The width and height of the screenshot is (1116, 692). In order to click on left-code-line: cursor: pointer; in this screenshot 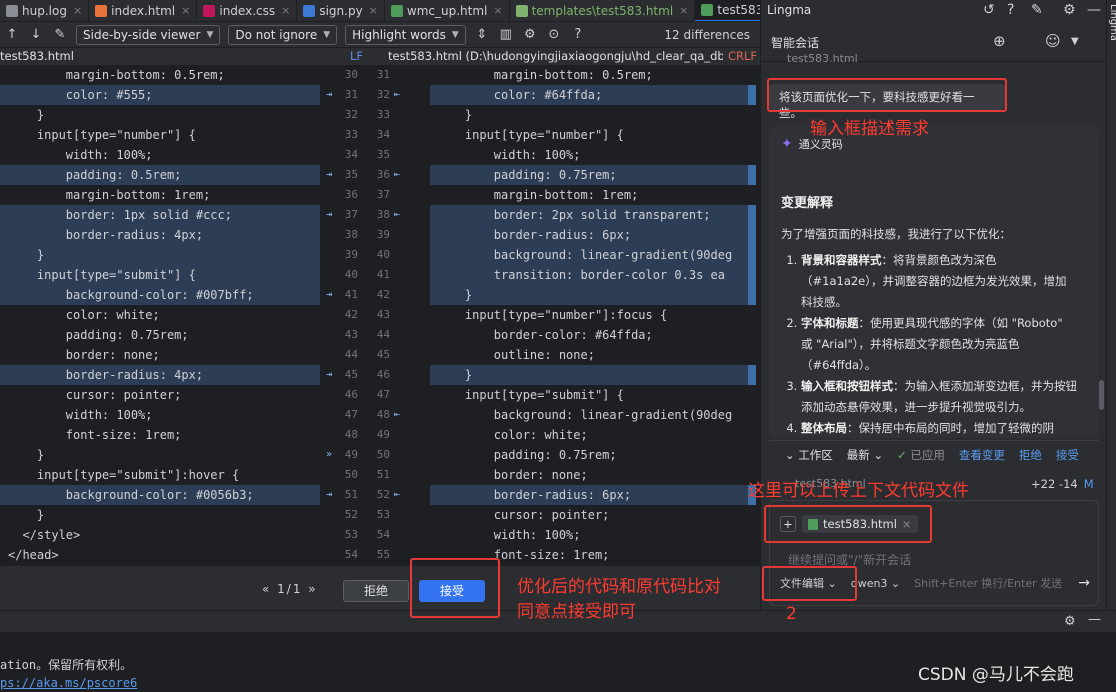, I will do `click(160, 395)`.